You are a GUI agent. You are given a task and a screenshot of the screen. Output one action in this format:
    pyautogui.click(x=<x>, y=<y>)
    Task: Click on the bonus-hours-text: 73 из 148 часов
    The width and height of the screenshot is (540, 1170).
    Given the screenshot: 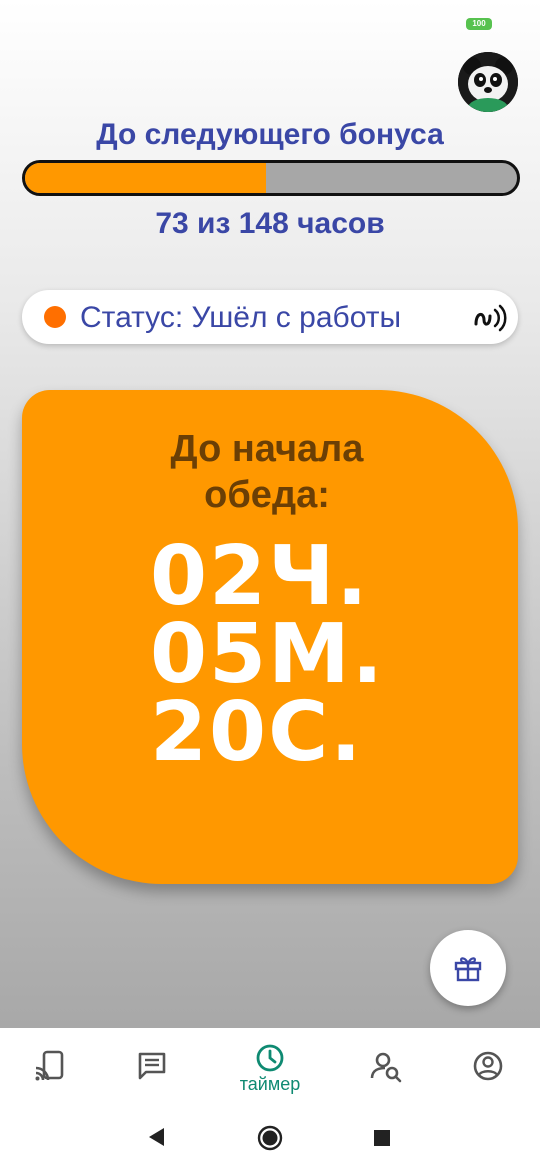 What is the action you would take?
    pyautogui.click(x=270, y=223)
    